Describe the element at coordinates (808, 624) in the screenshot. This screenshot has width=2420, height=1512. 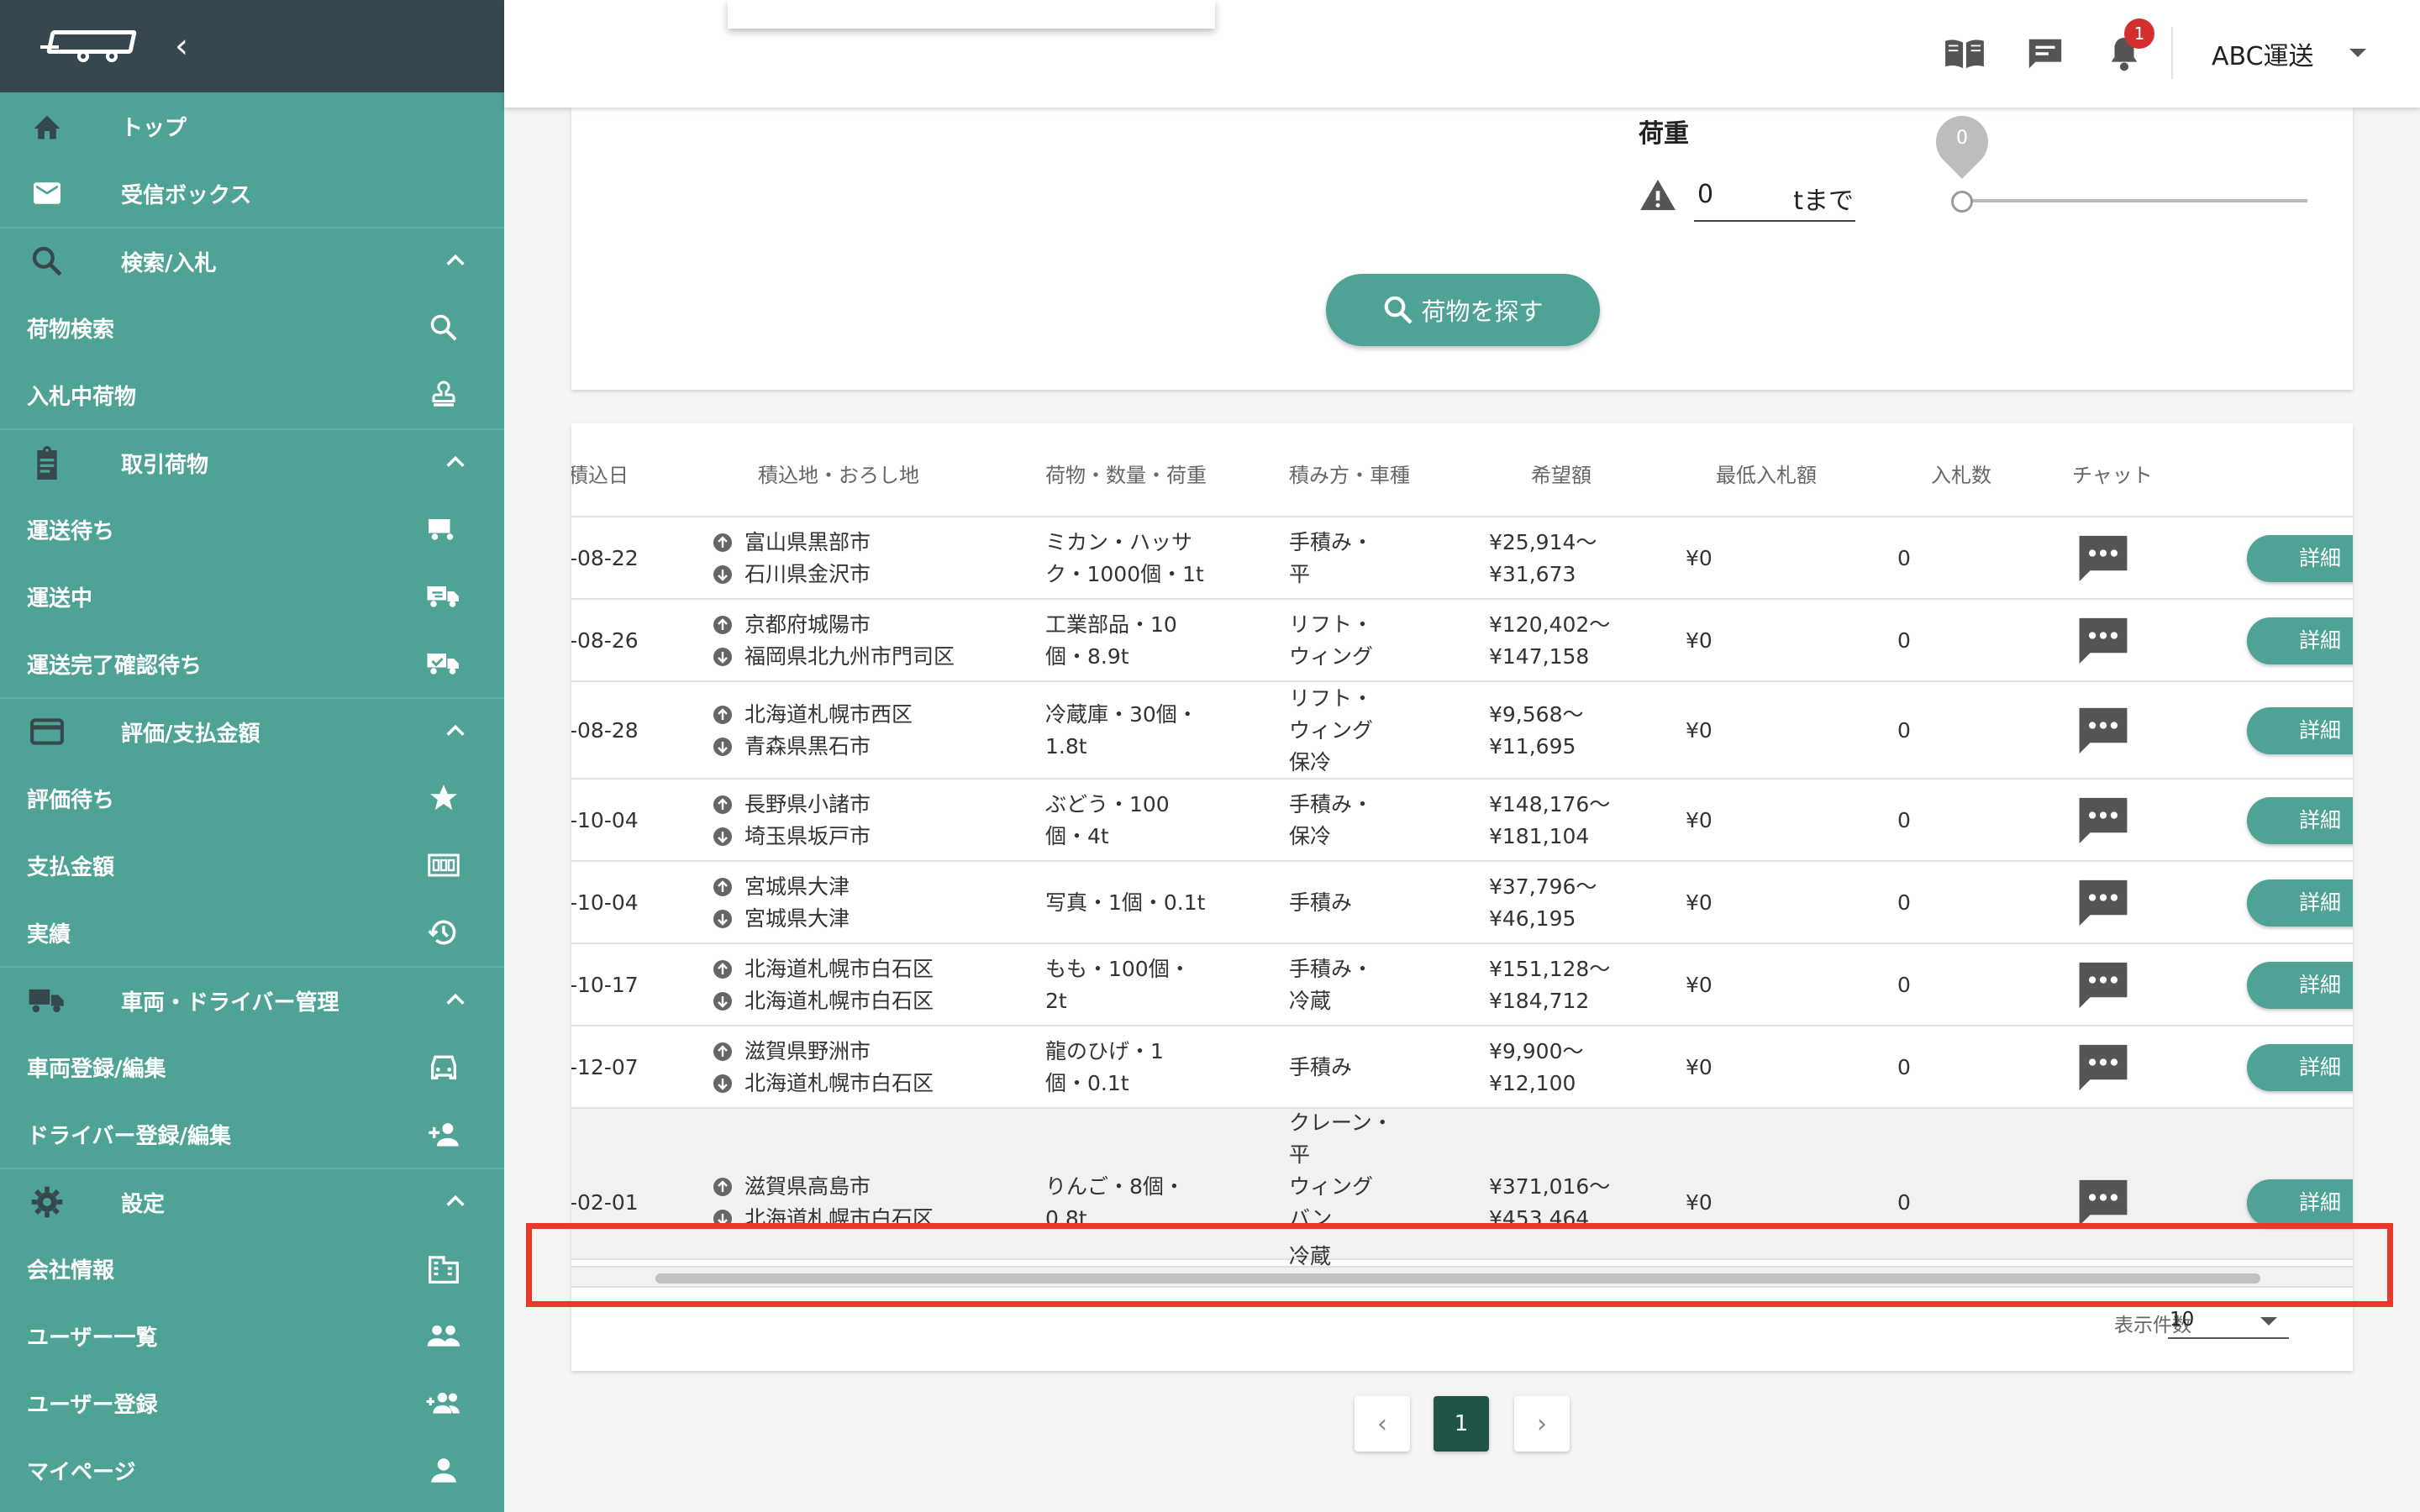
I see `pickup-location: 京都府城陽市` at that location.